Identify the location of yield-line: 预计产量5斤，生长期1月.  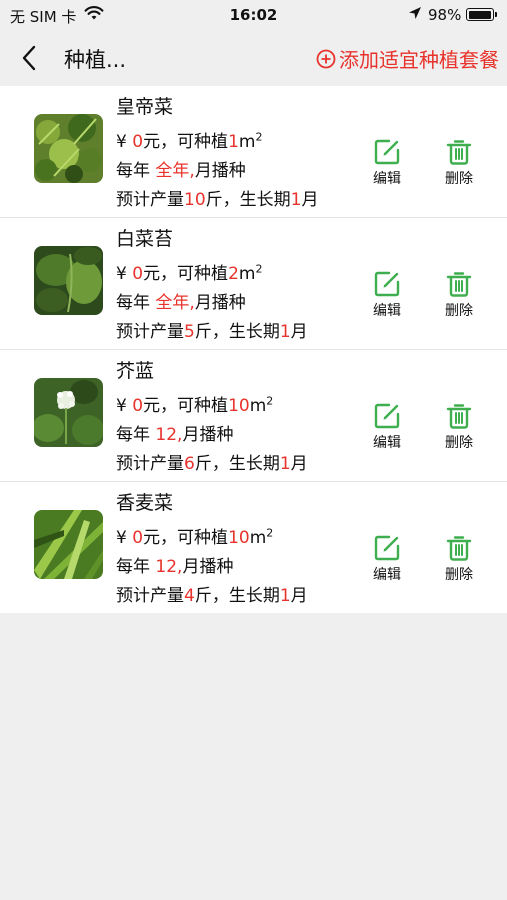
(212, 332).